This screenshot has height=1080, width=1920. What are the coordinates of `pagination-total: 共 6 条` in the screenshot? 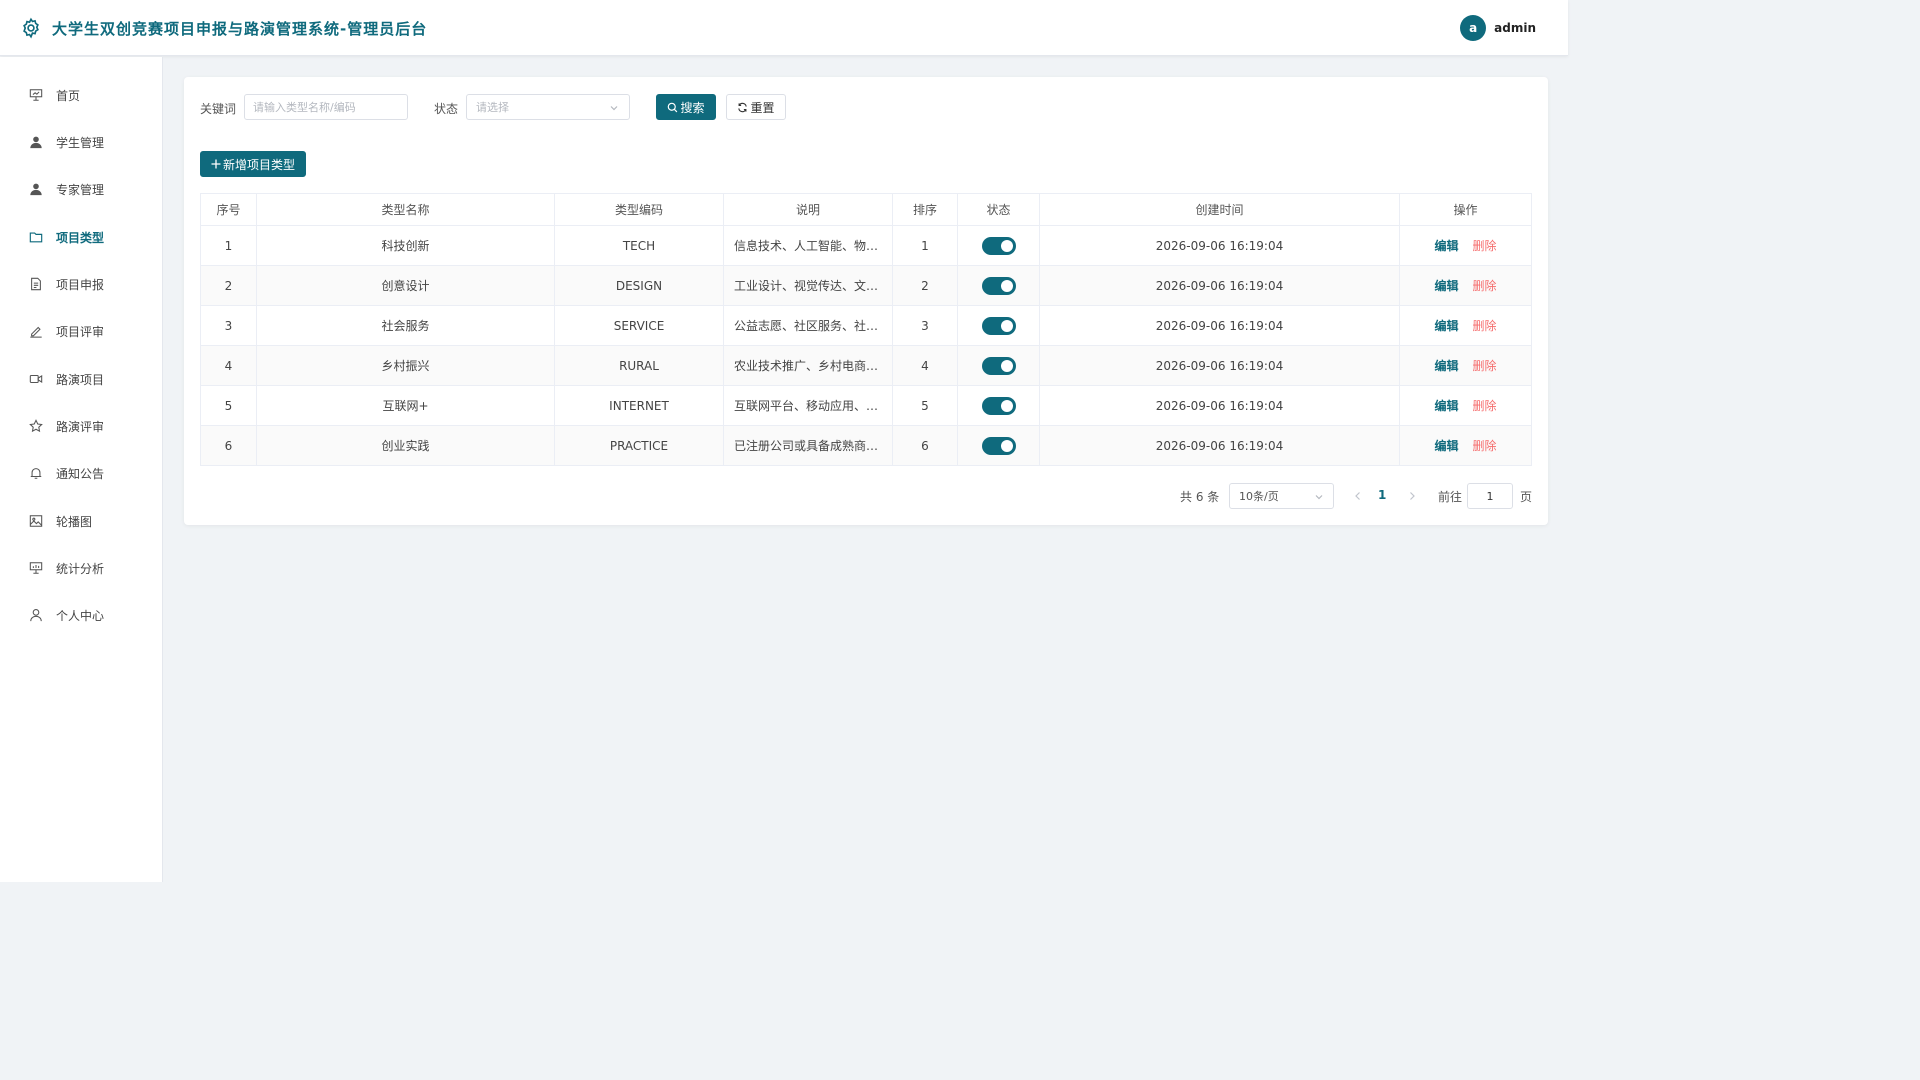 It's located at (1200, 497).